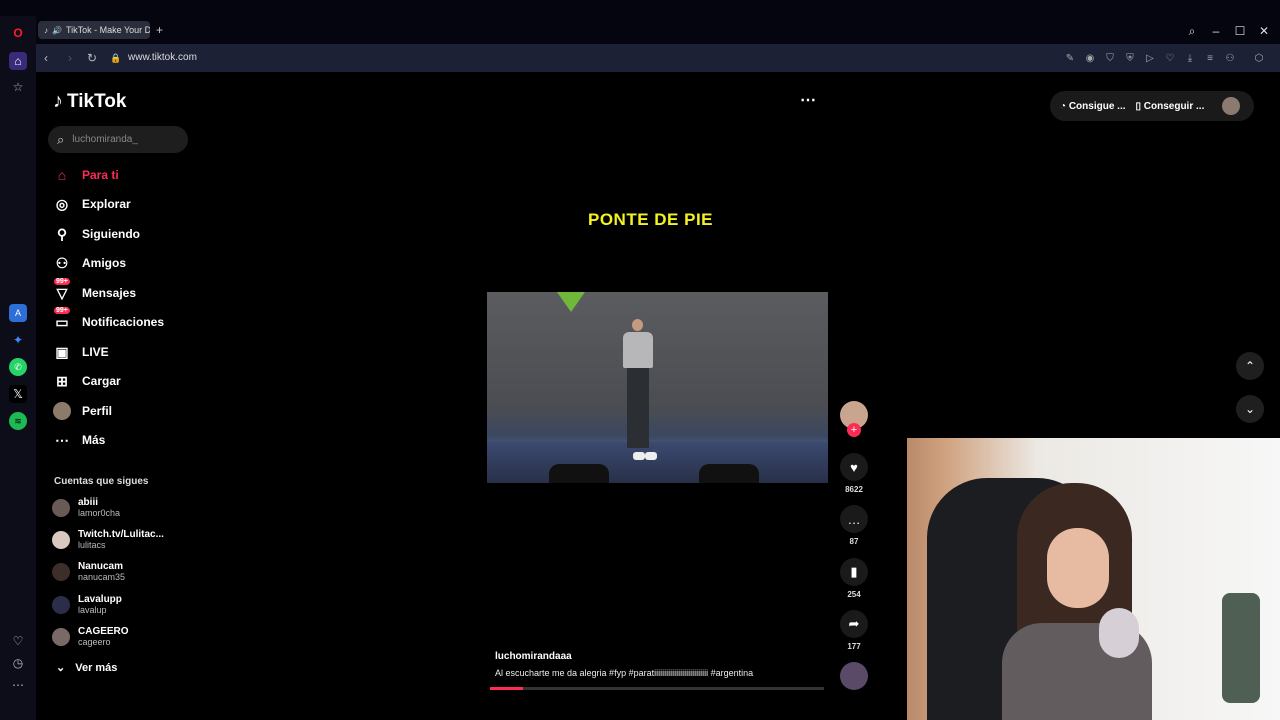 The image size is (1280, 720). What do you see at coordinates (118, 139) in the screenshot?
I see `search-input: ⌕ luchomiranda_` at bounding box center [118, 139].